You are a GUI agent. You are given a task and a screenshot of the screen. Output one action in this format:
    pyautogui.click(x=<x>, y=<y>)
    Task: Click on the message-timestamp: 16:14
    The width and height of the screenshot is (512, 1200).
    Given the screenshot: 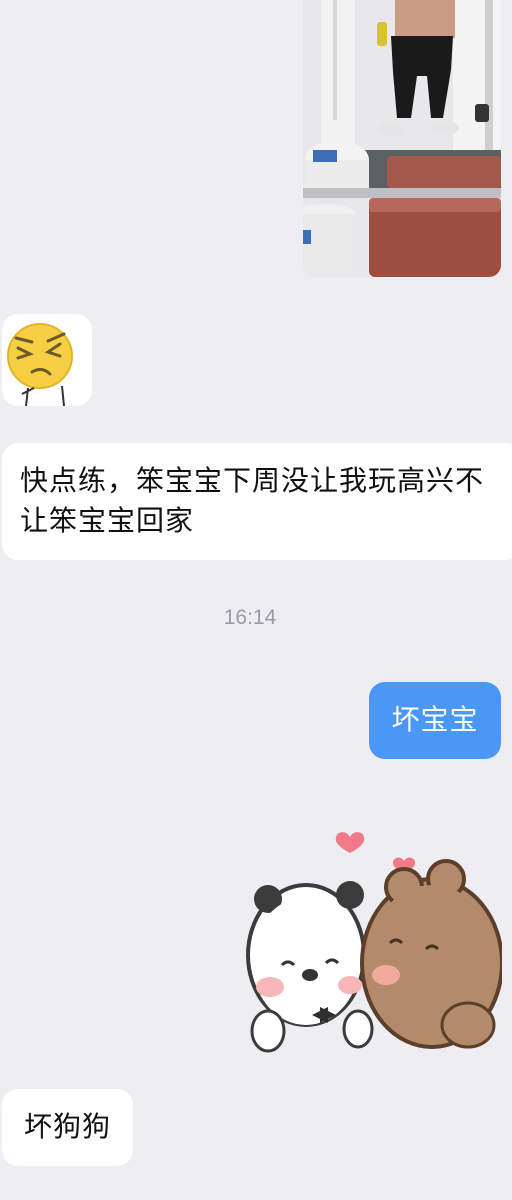 What is the action you would take?
    pyautogui.click(x=250, y=617)
    